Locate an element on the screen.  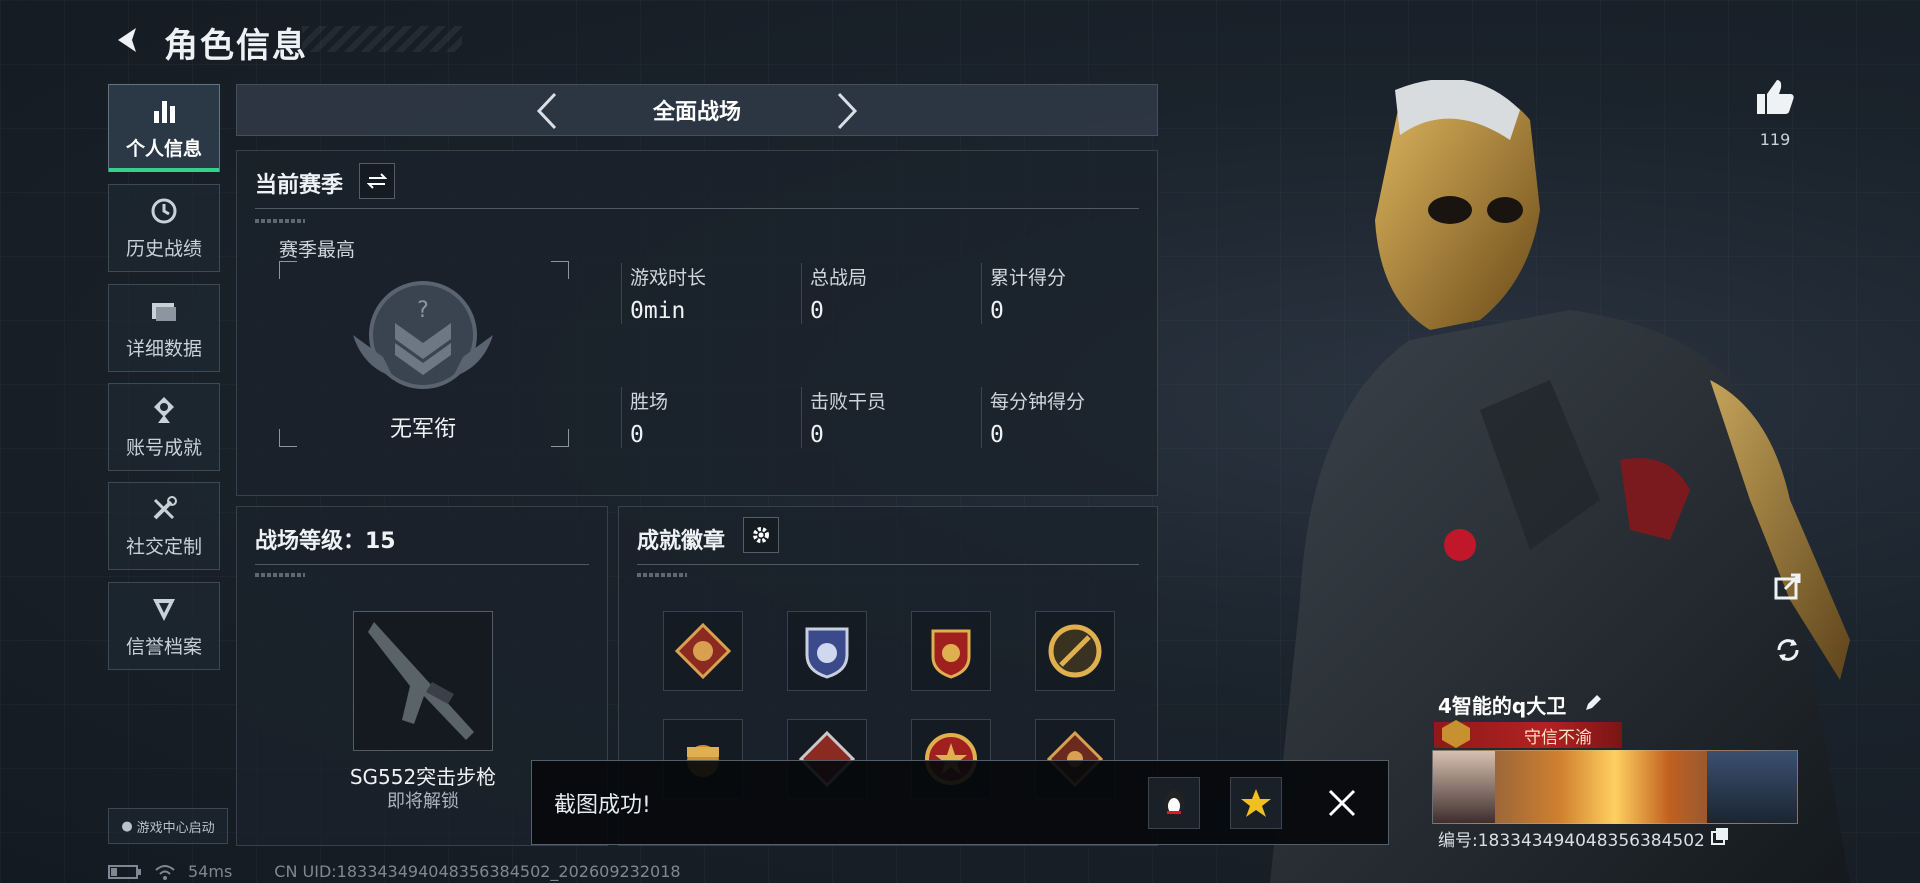
swap-icon is located at coordinates (377, 181).